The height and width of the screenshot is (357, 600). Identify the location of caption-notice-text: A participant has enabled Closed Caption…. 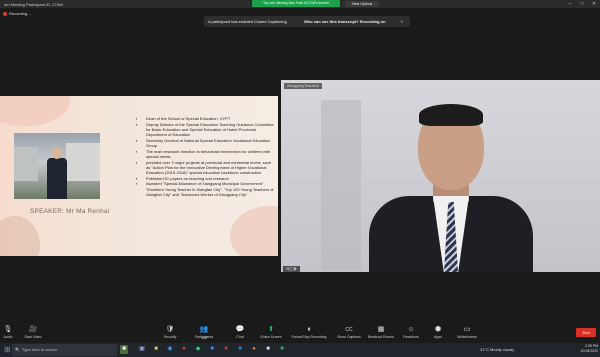
(247, 21).